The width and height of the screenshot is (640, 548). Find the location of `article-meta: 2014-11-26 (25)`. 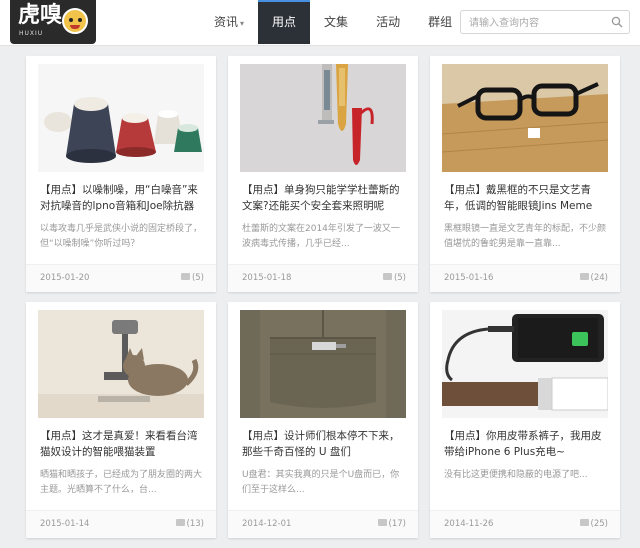

article-meta: 2014-11-26 (25) is located at coordinates (525, 524).